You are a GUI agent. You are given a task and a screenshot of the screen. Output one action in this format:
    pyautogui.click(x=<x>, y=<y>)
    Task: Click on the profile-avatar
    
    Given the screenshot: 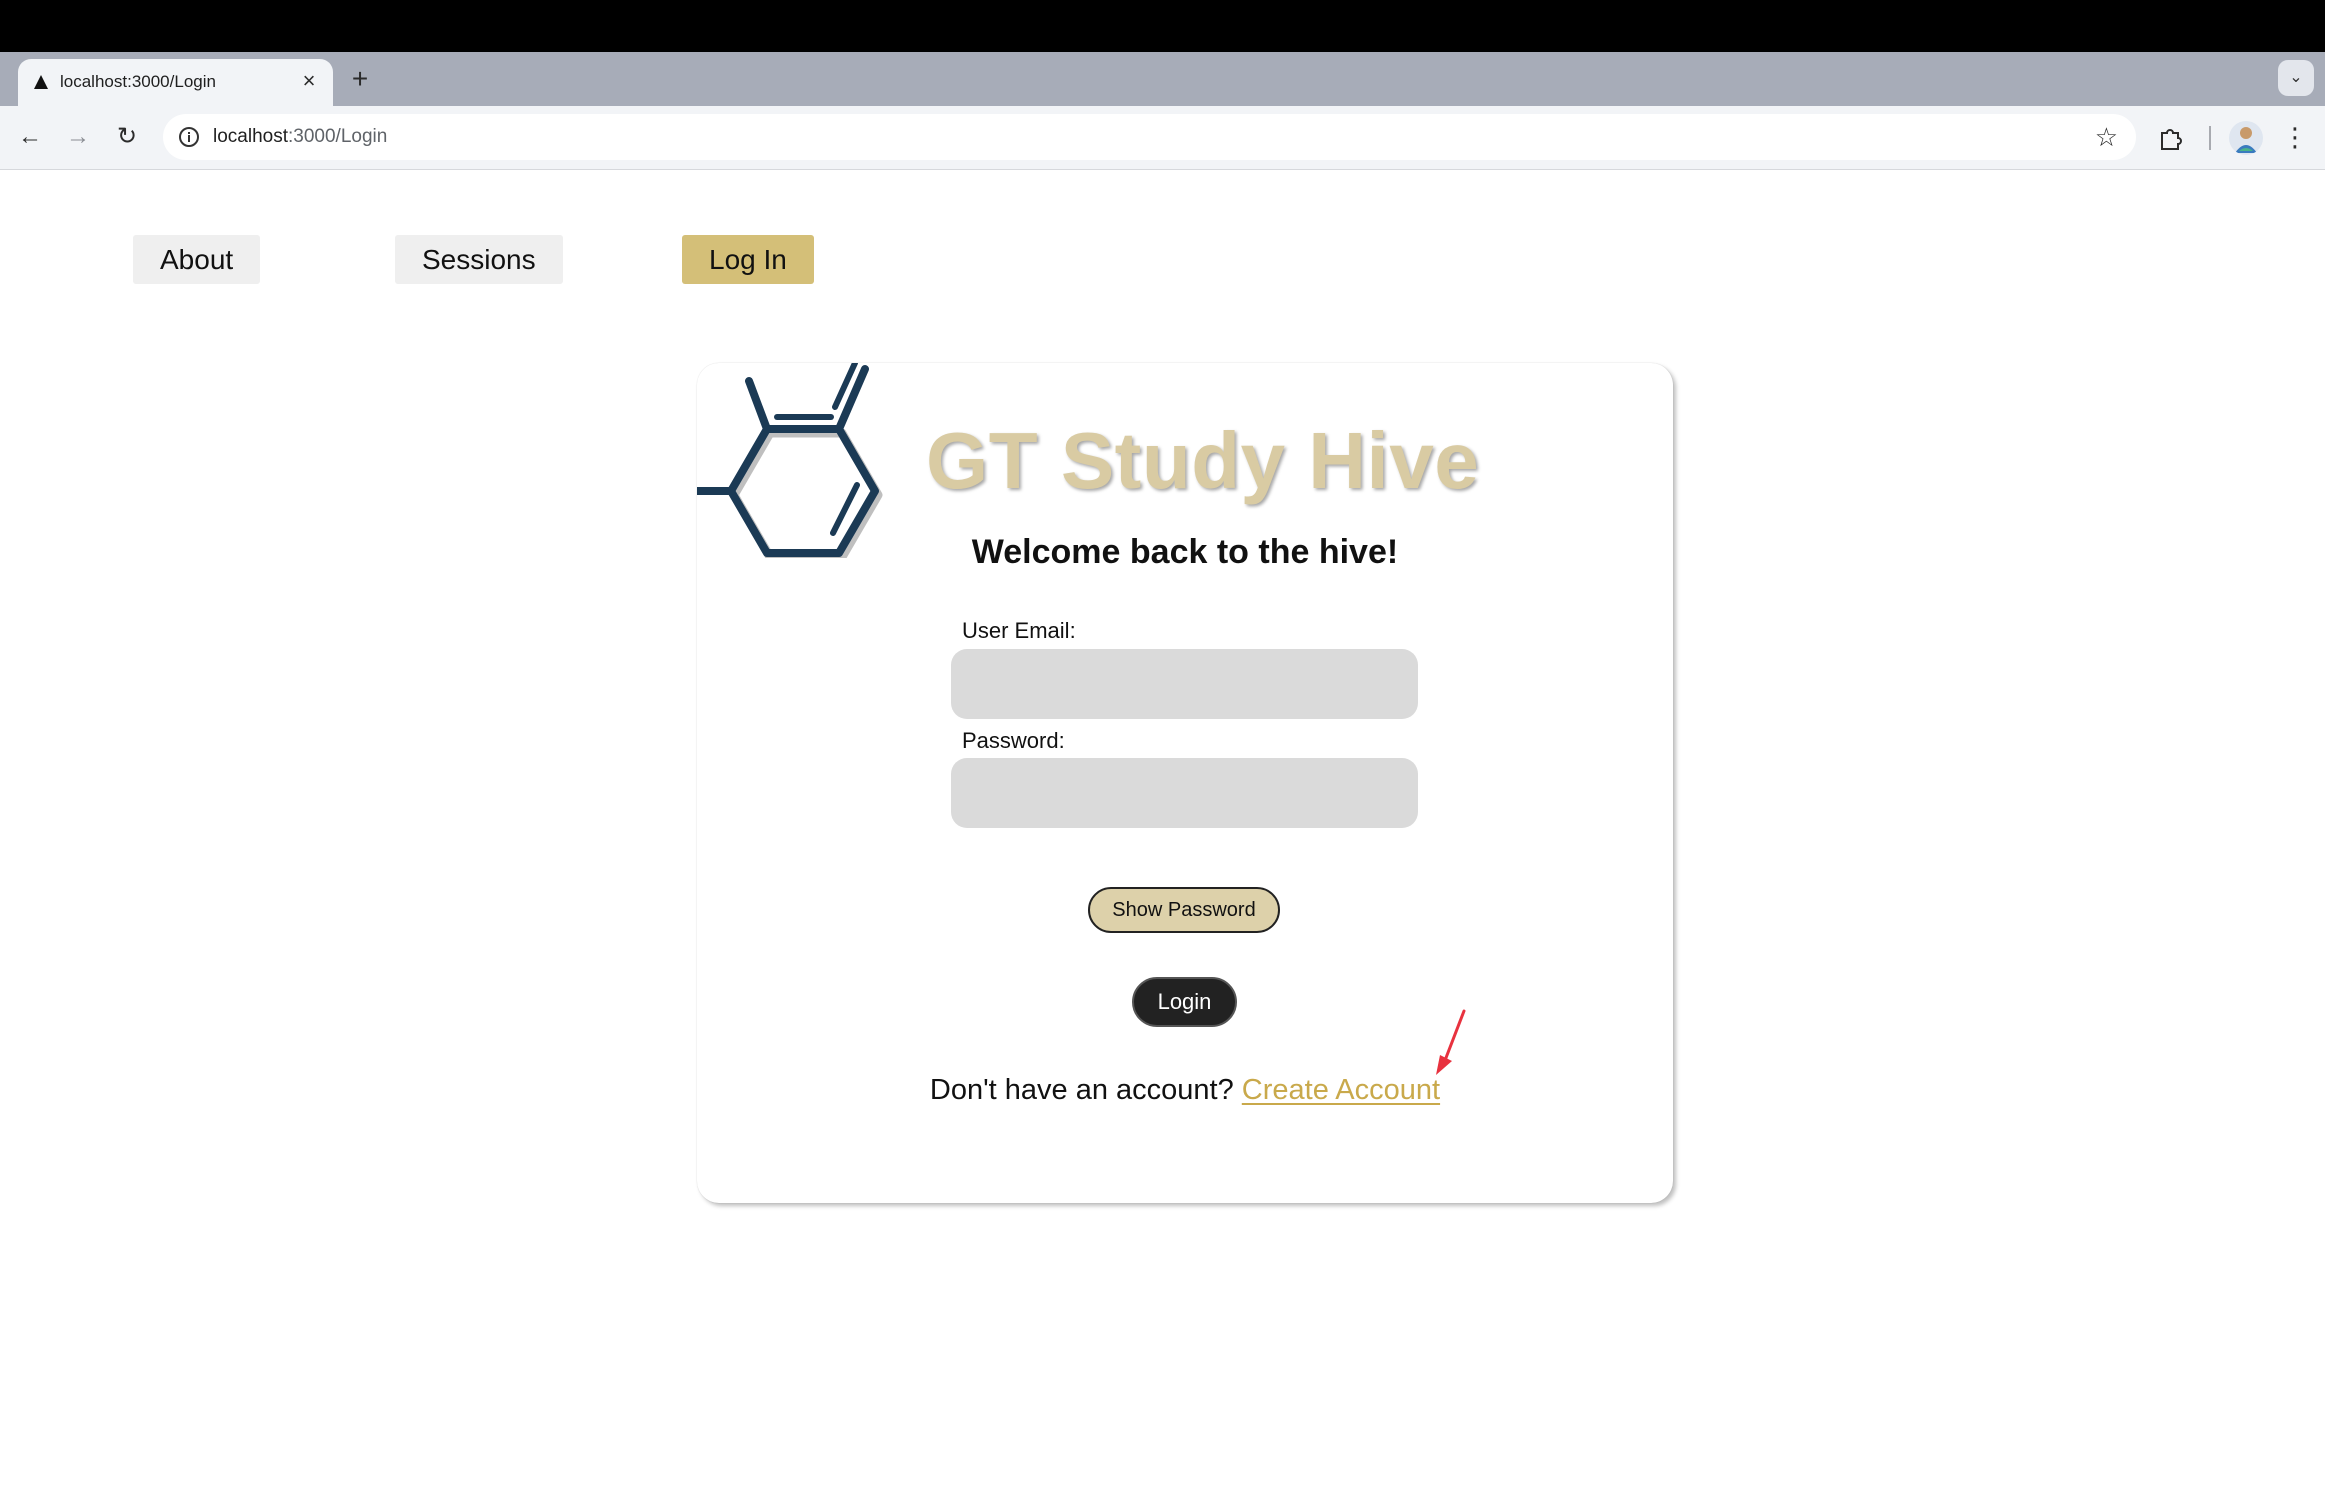 What is the action you would take?
    pyautogui.click(x=2246, y=138)
    